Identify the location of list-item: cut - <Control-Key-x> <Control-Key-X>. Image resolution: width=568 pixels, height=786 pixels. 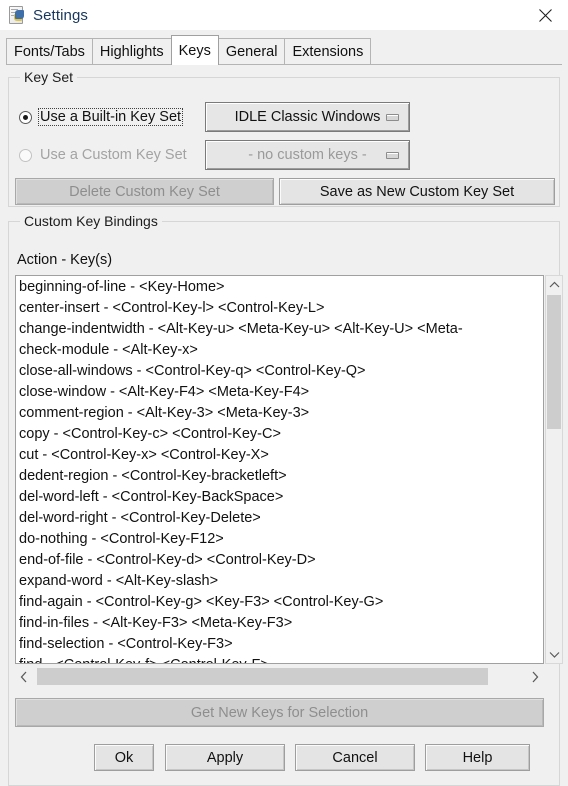
(281, 455).